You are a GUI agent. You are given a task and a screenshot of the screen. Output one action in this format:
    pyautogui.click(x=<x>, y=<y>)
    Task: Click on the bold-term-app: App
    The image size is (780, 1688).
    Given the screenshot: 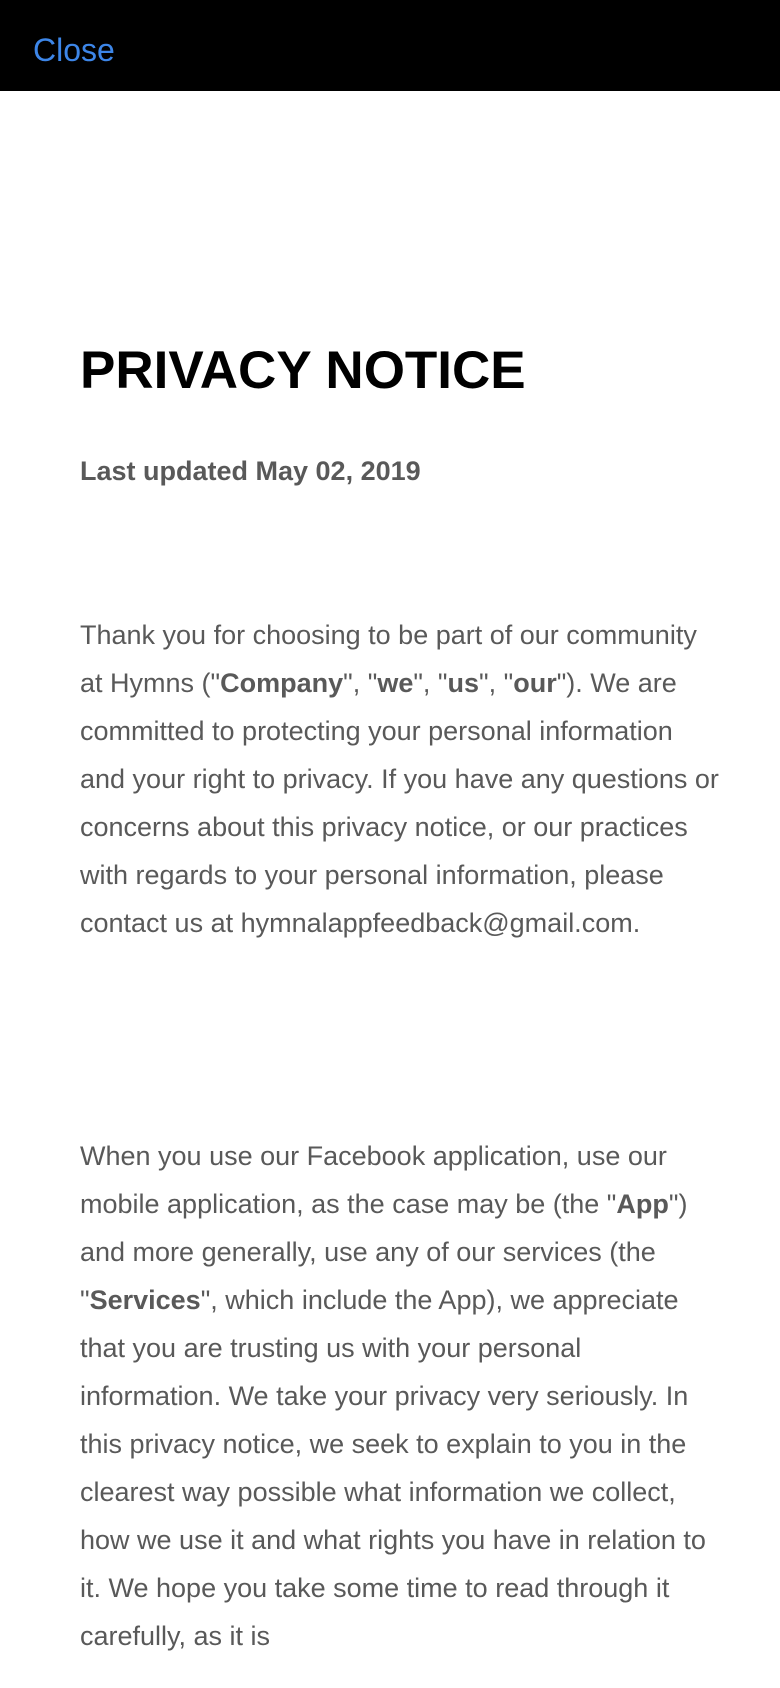 What is the action you would take?
    pyautogui.click(x=642, y=1204)
    